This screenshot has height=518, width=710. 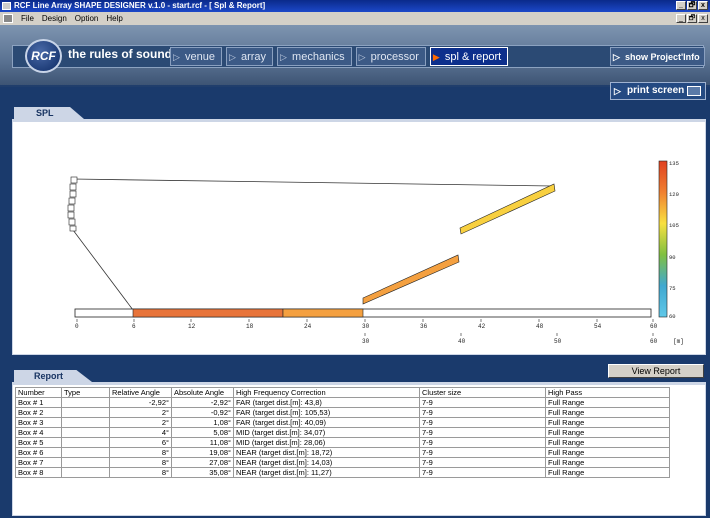 I want to click on app-icon, so click(x=6, y=6).